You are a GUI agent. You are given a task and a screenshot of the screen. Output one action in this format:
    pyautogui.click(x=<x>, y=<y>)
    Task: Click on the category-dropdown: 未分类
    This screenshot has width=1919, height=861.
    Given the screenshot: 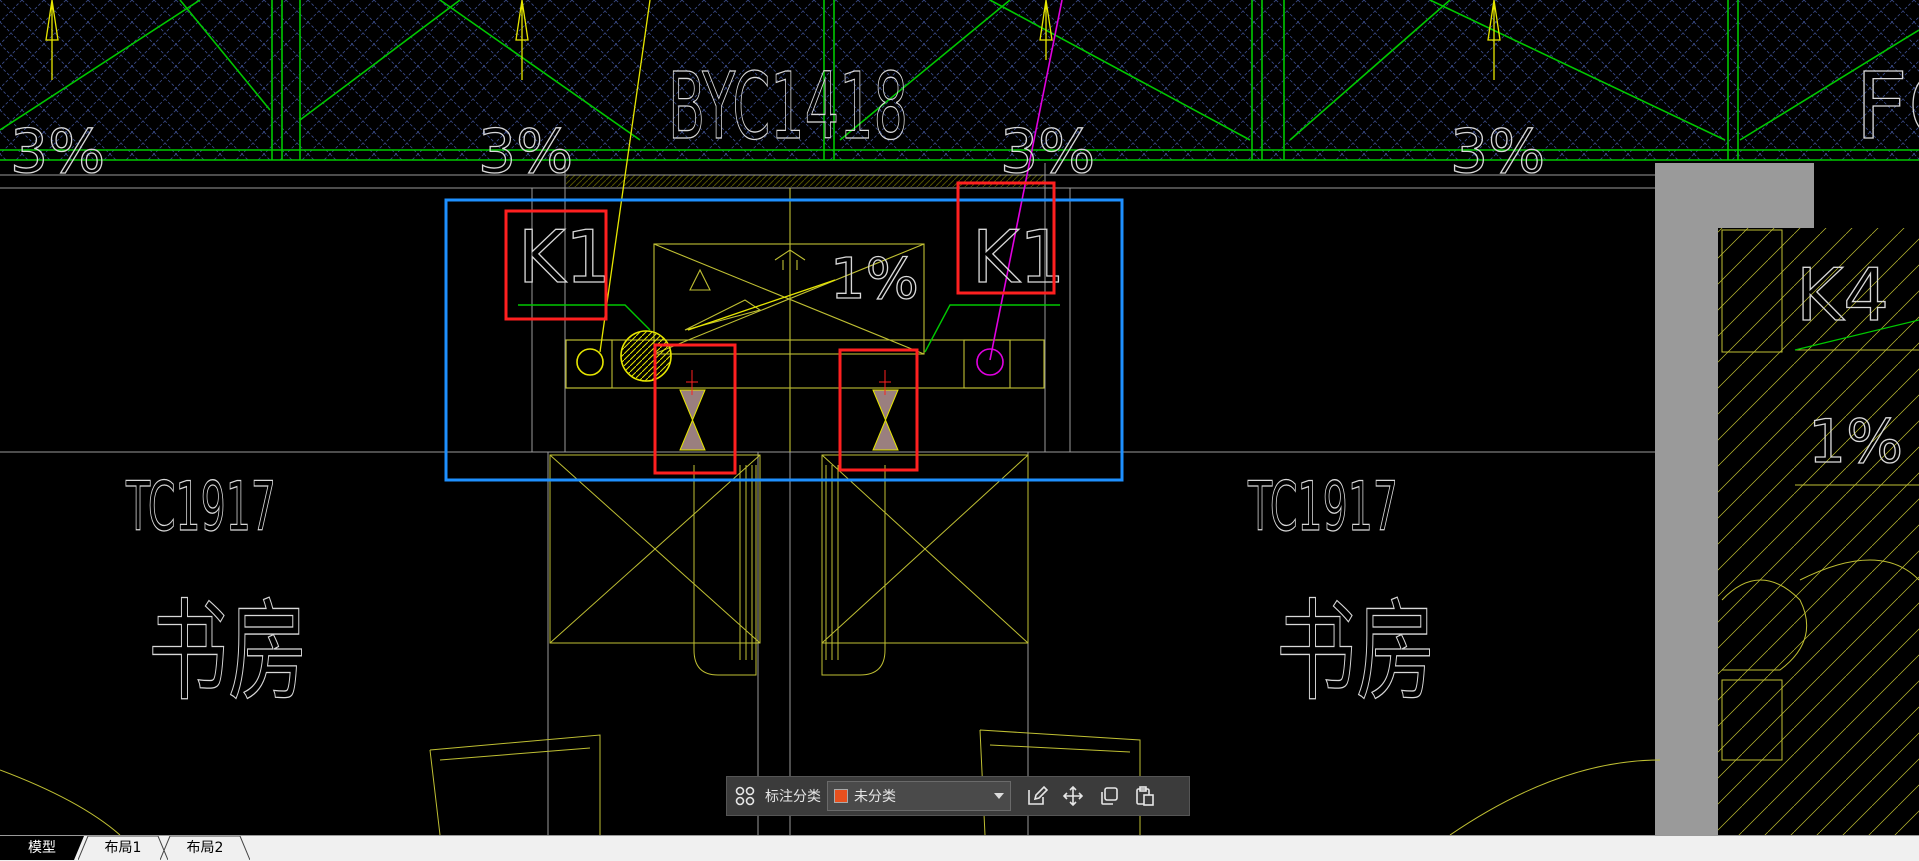 What is the action you would take?
    pyautogui.click(x=919, y=796)
    